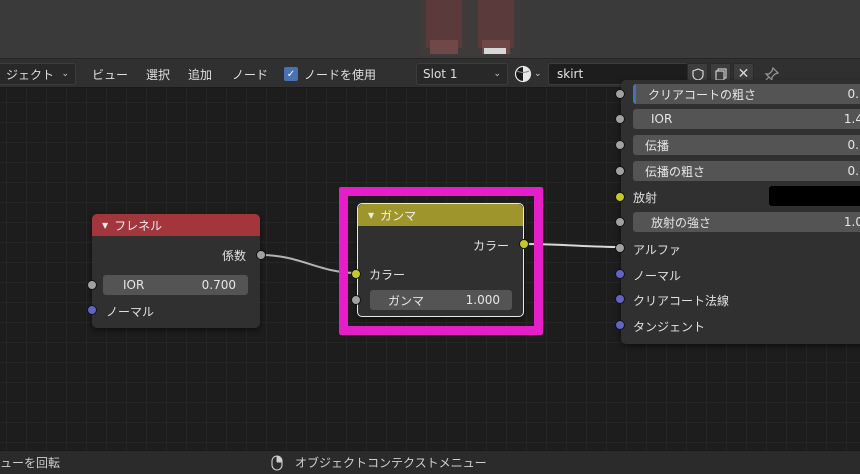 This screenshot has width=860, height=474. Describe the element at coordinates (92, 310) in the screenshot. I see `fresnel-normal-socket` at that location.